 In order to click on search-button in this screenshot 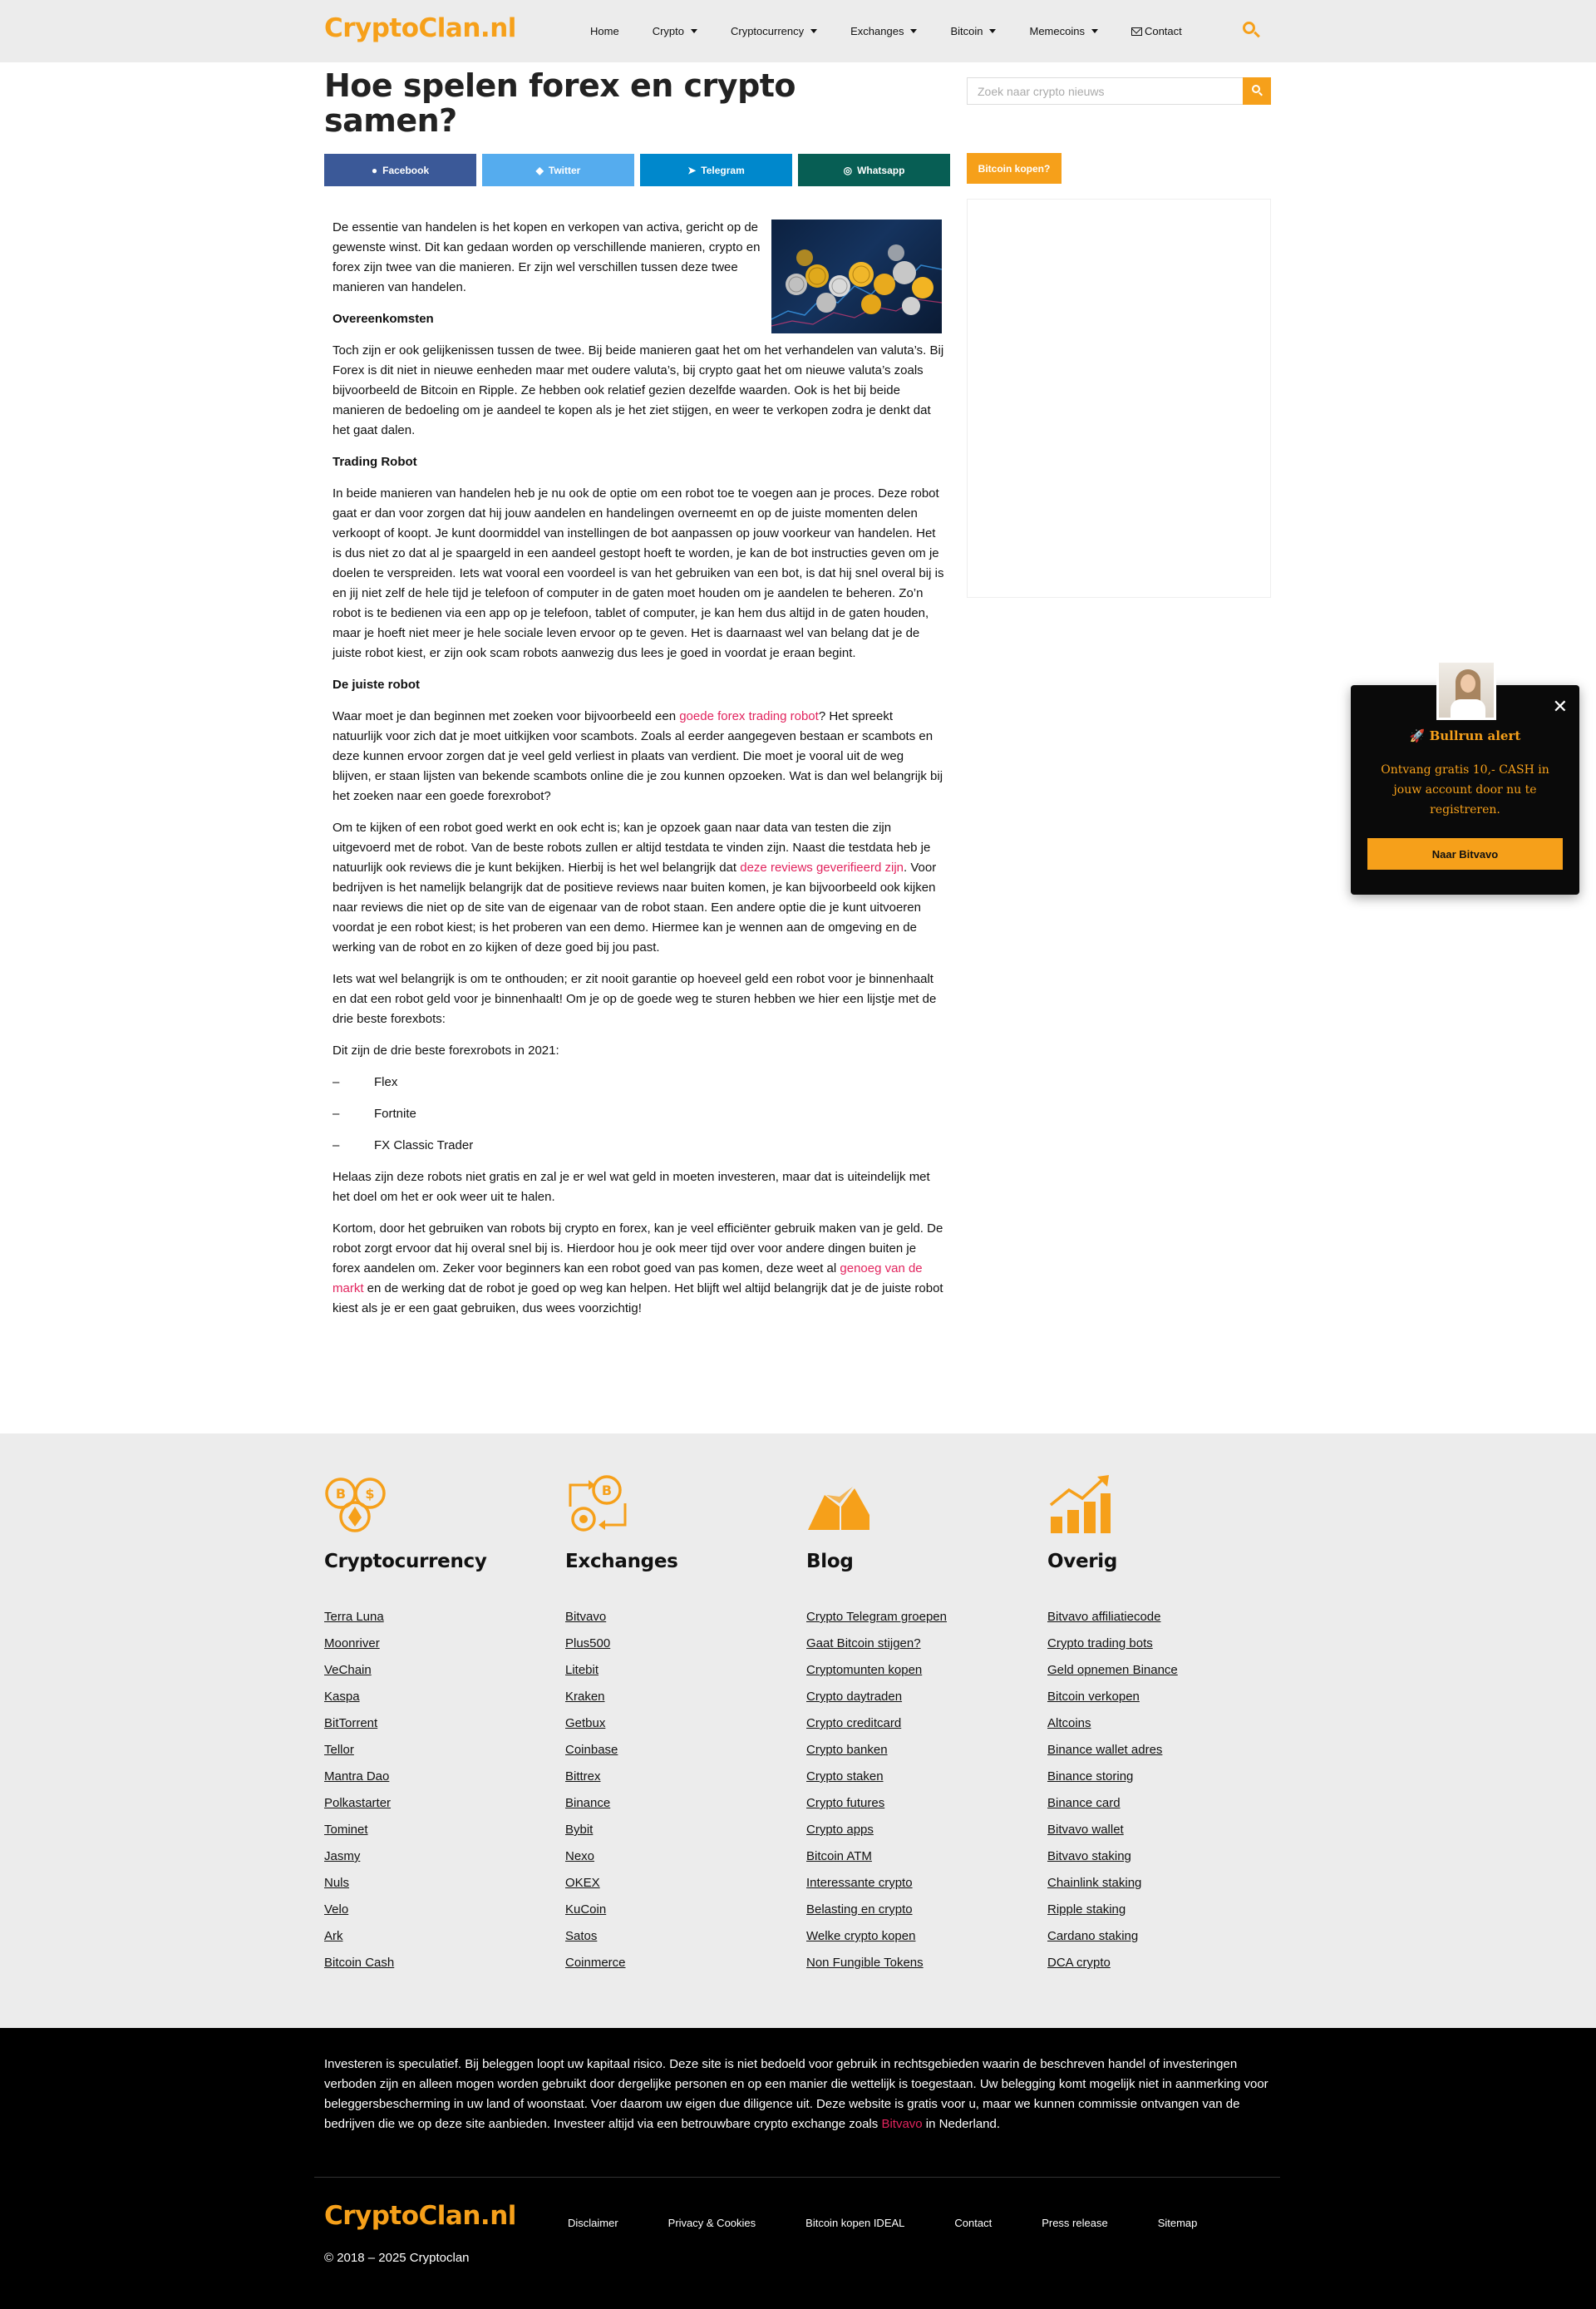, I will do `click(1257, 91)`.